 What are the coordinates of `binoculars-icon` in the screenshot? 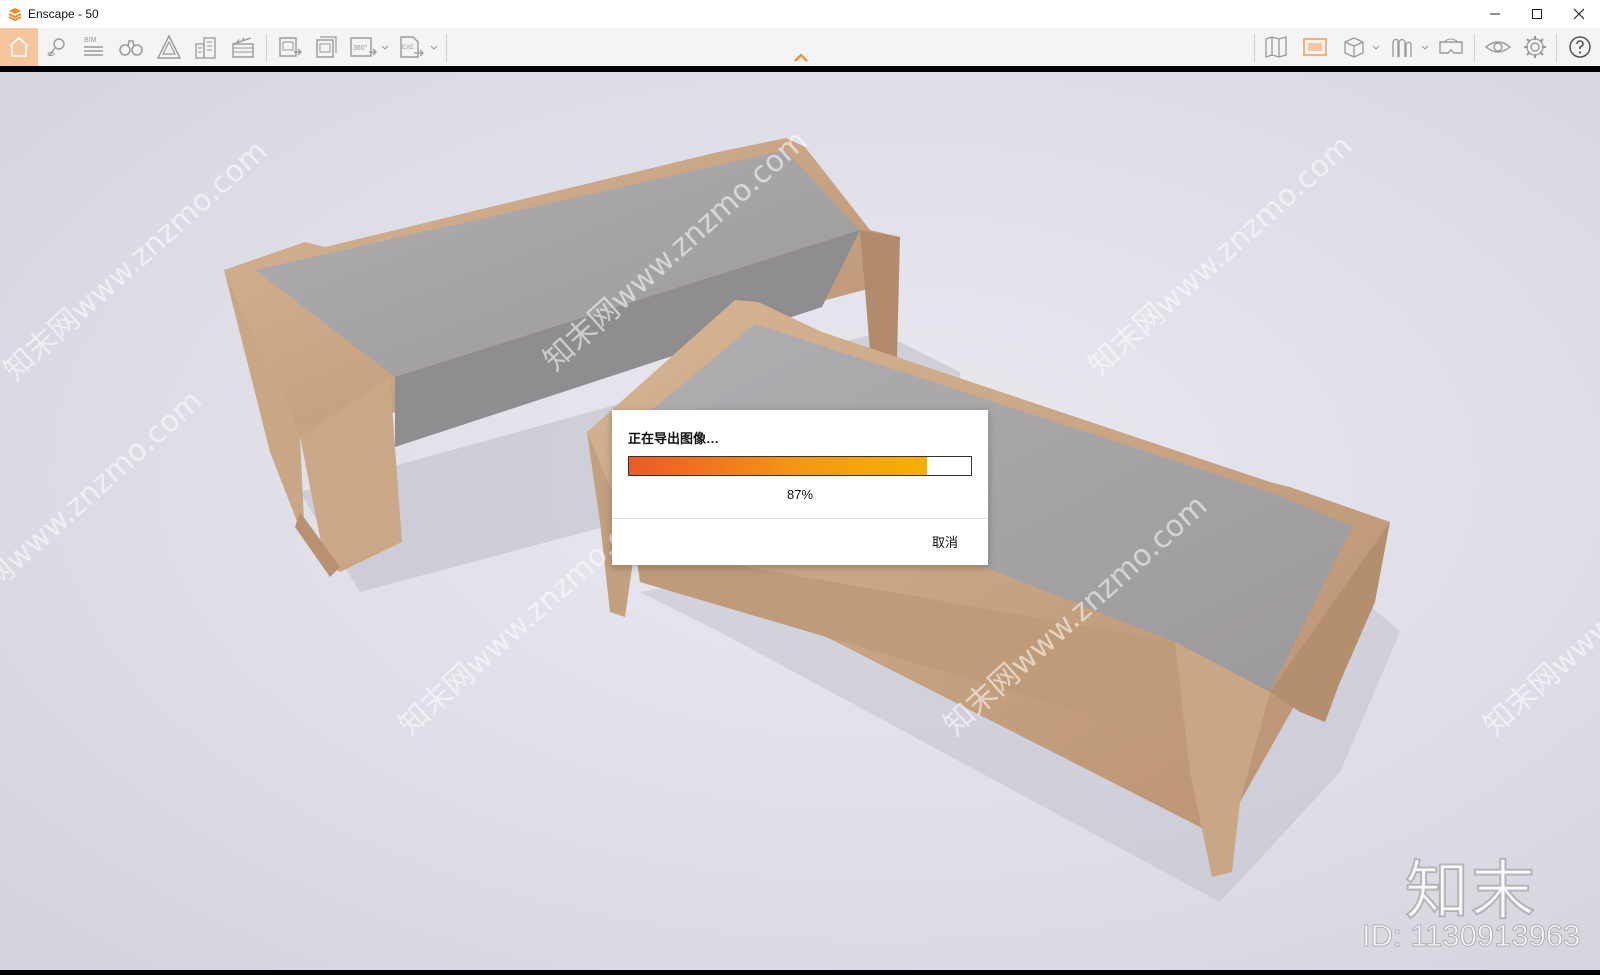 It's located at (131, 48).